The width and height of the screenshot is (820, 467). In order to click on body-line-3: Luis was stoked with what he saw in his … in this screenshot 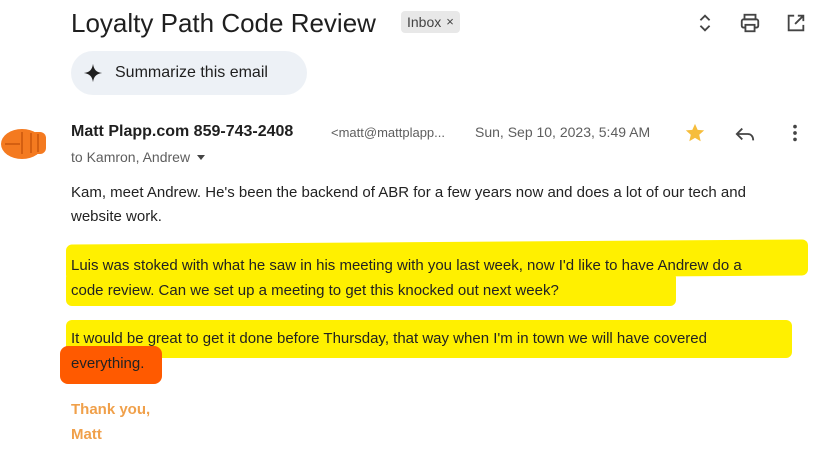, I will do `click(406, 265)`.